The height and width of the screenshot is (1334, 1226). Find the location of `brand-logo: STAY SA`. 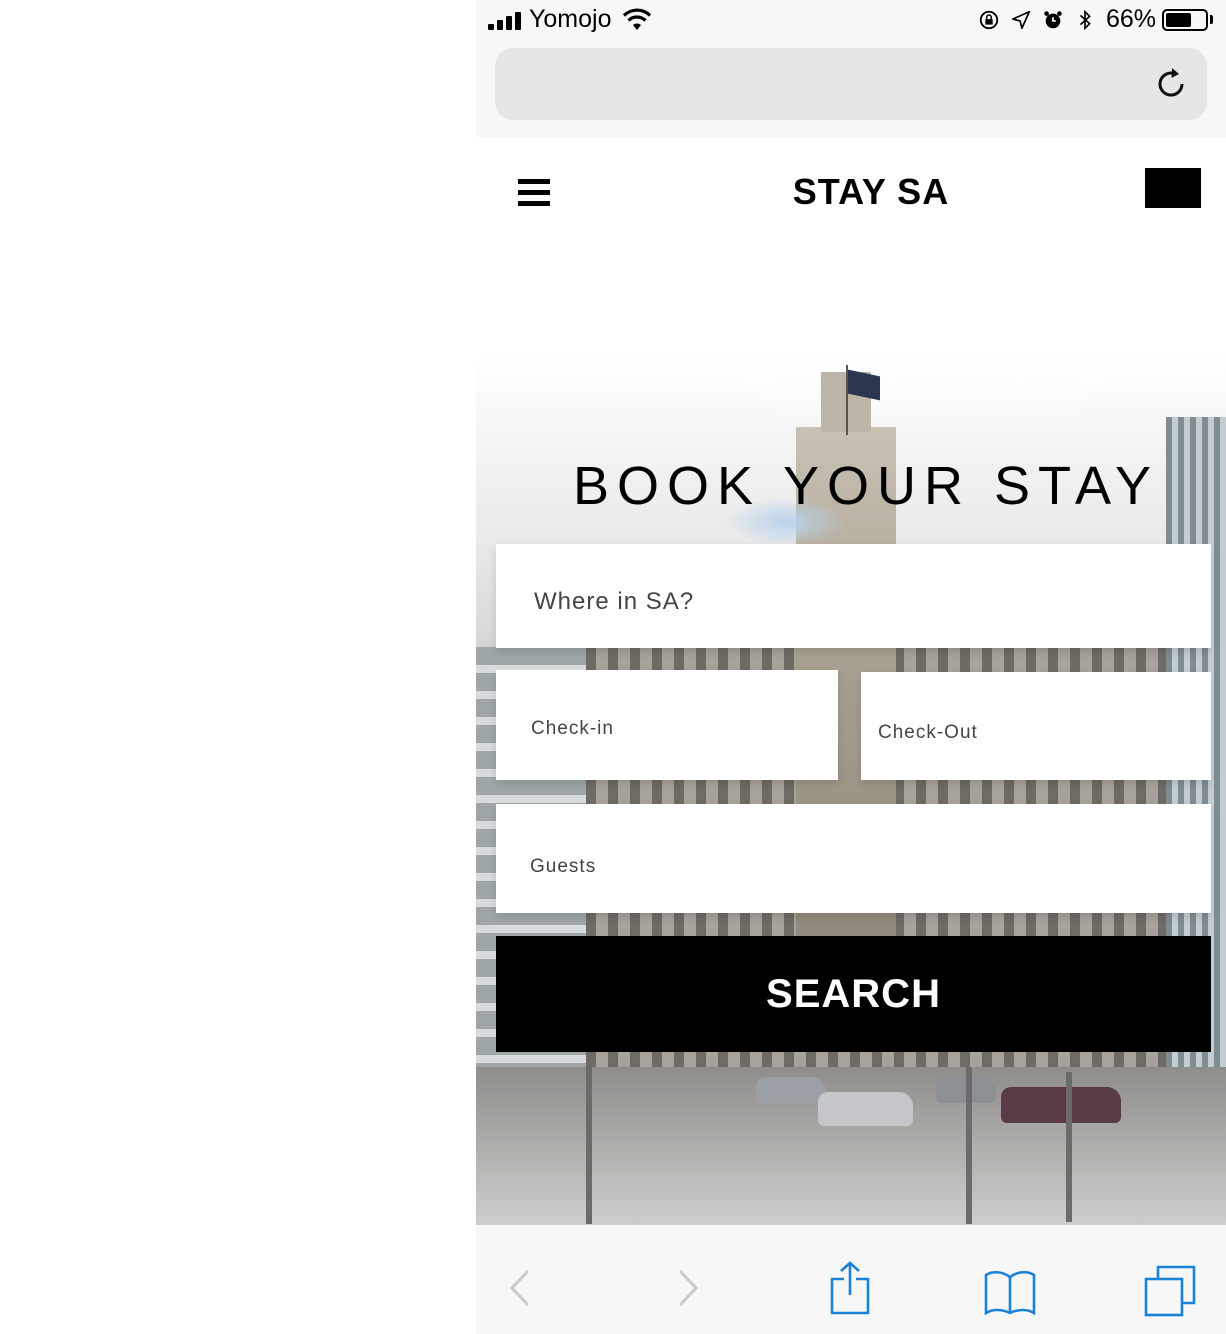

brand-logo: STAY SA is located at coordinates (851, 192).